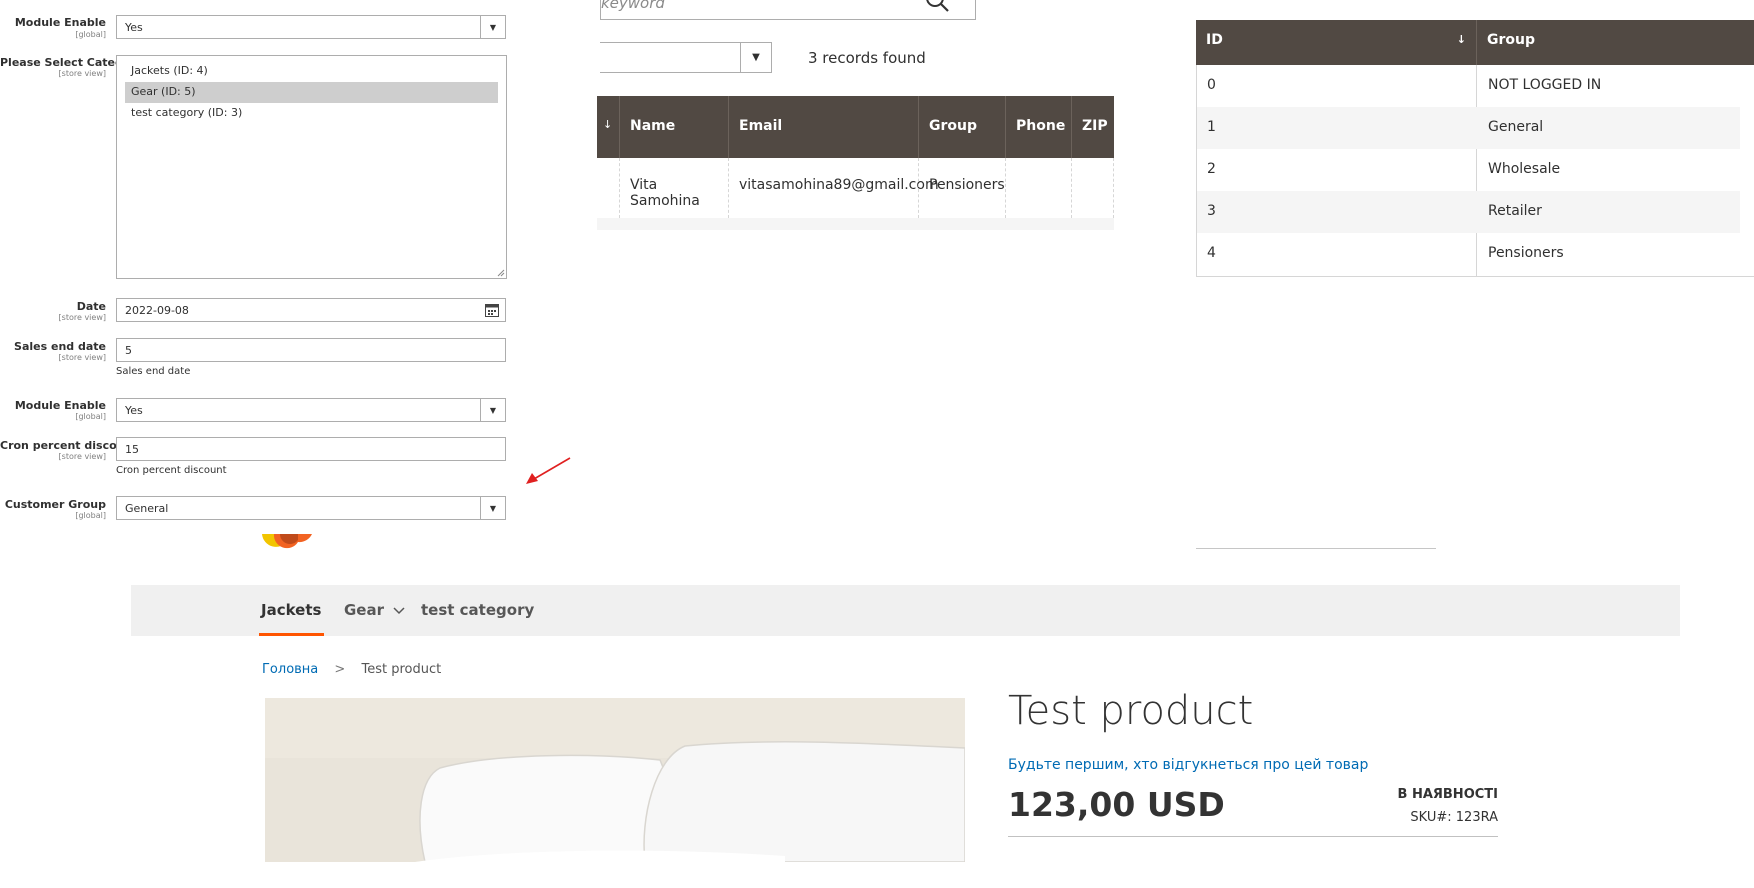  Describe the element at coordinates (1211, 127) in the screenshot. I see `cell-id: 1` at that location.